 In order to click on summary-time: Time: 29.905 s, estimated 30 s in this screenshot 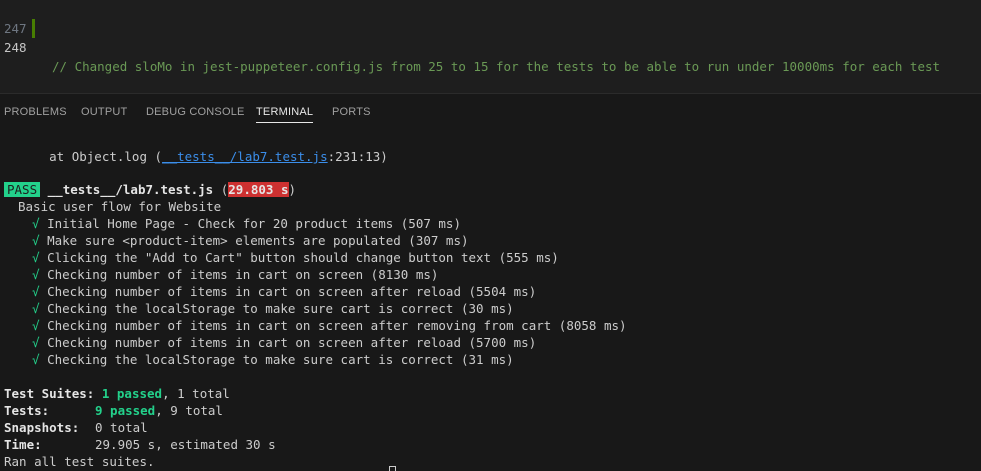, I will do `click(140, 444)`.